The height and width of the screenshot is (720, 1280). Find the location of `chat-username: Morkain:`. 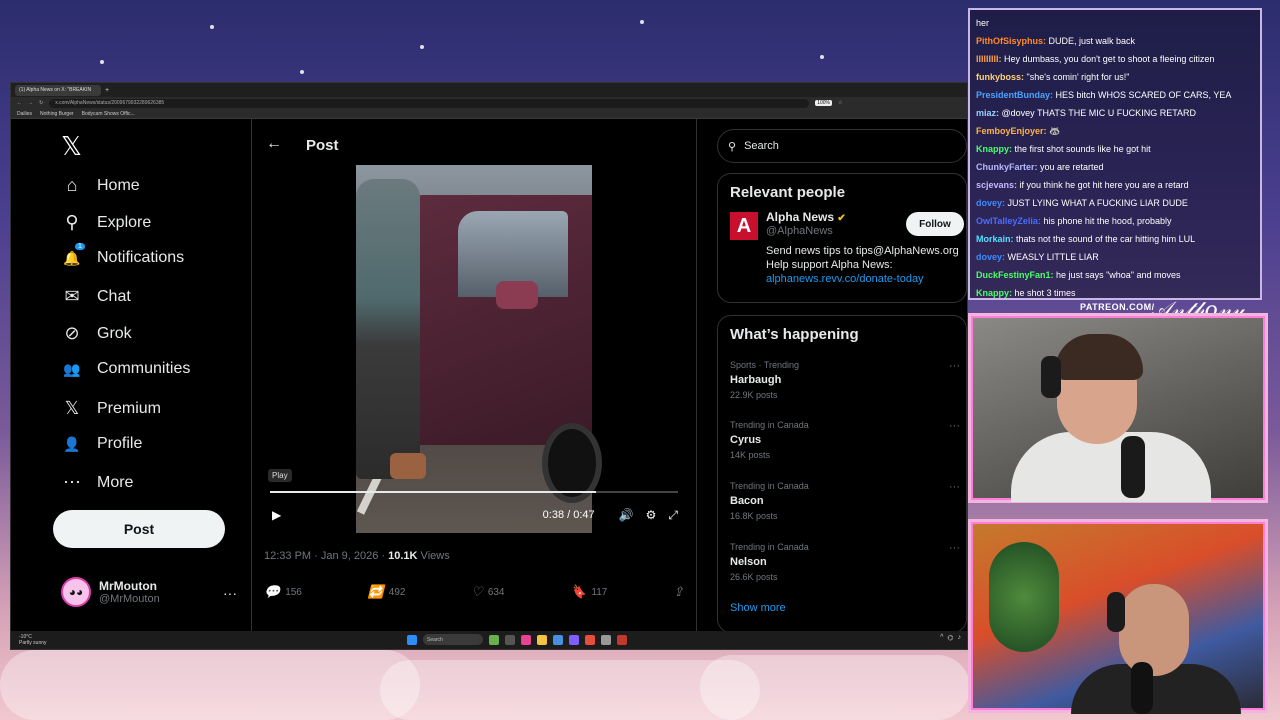

chat-username: Morkain: is located at coordinates (995, 239).